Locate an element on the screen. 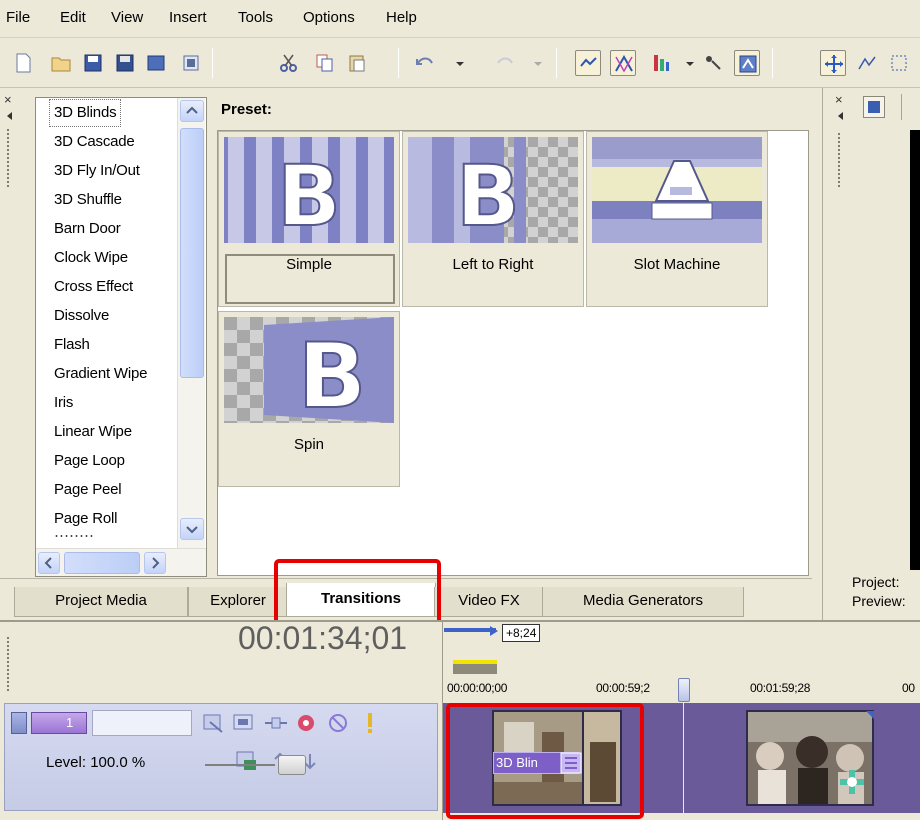 Image resolution: width=920 pixels, height=820 pixels. ignore-grouping-button is located at coordinates (747, 63).